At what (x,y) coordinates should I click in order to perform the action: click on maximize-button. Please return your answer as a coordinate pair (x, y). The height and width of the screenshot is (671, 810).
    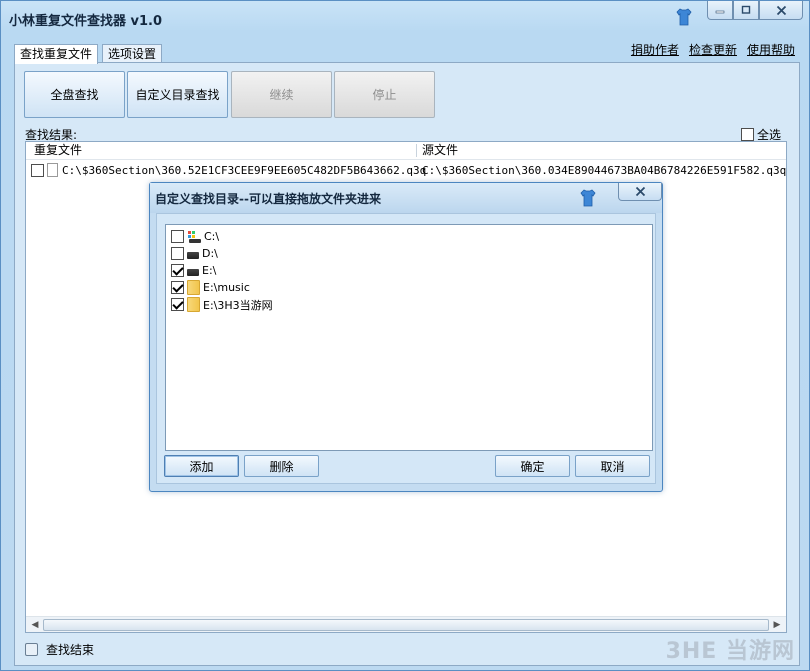
    Looking at the image, I should click on (746, 10).